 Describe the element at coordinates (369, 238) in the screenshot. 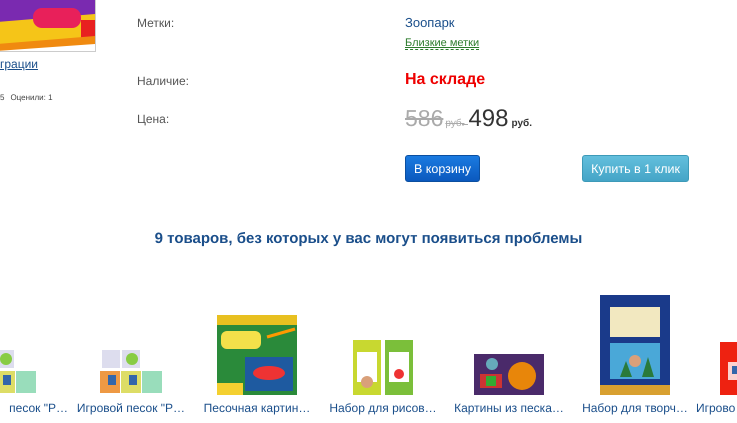

I see `section-heading: 9 товаров, без которых у вас могут появиться проблемы` at that location.